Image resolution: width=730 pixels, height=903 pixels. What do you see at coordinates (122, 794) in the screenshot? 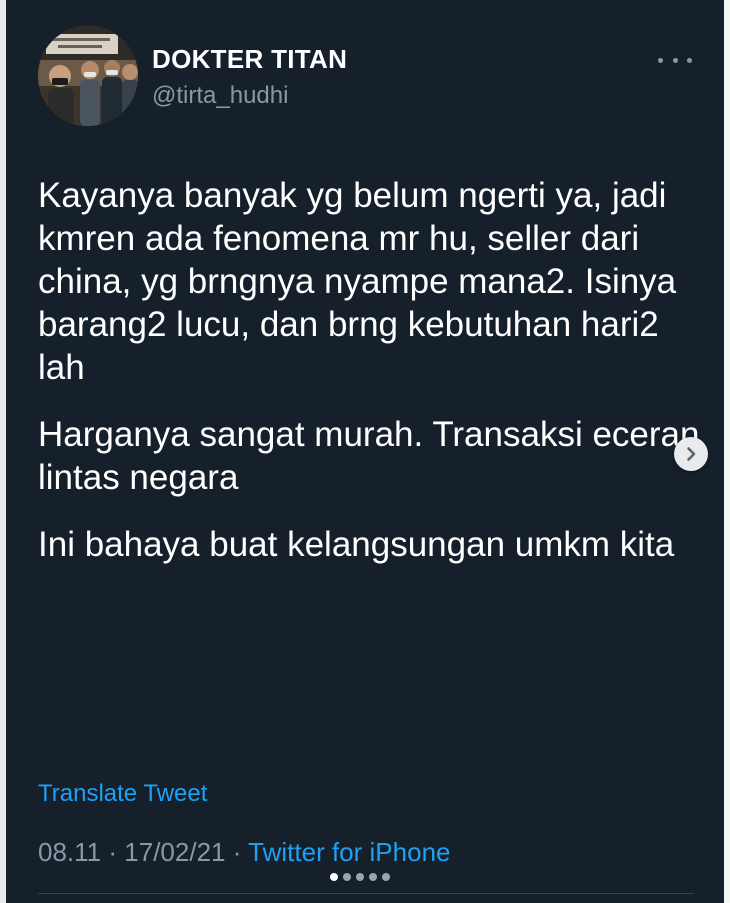
I see `translate-tweet-link: Translate Tweet` at bounding box center [122, 794].